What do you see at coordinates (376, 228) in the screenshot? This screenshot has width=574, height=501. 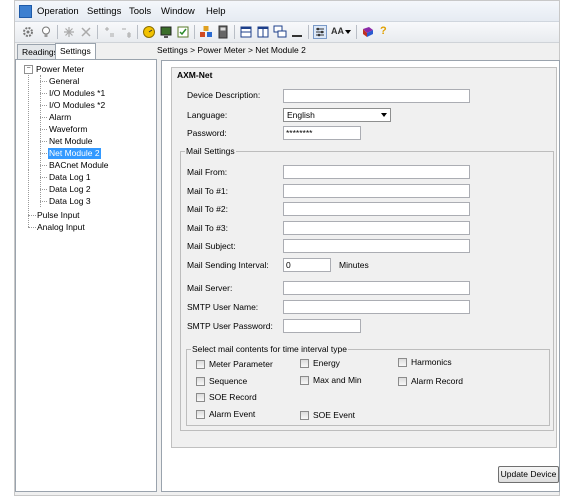 I see `mail-to-3-input` at bounding box center [376, 228].